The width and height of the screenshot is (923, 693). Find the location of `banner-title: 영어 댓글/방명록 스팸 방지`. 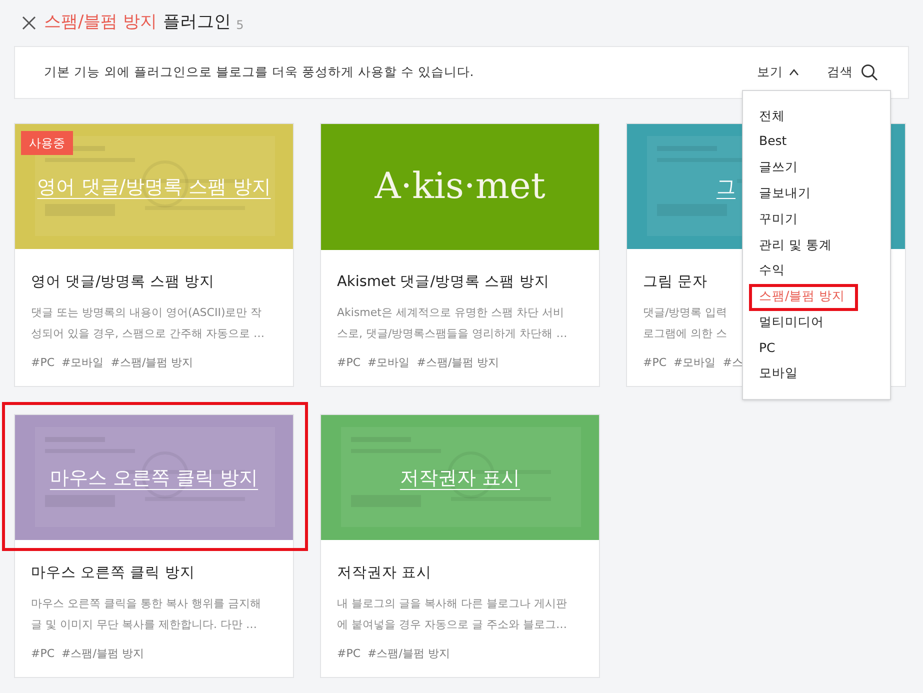

banner-title: 영어 댓글/방명록 스팸 방지 is located at coordinates (154, 187).